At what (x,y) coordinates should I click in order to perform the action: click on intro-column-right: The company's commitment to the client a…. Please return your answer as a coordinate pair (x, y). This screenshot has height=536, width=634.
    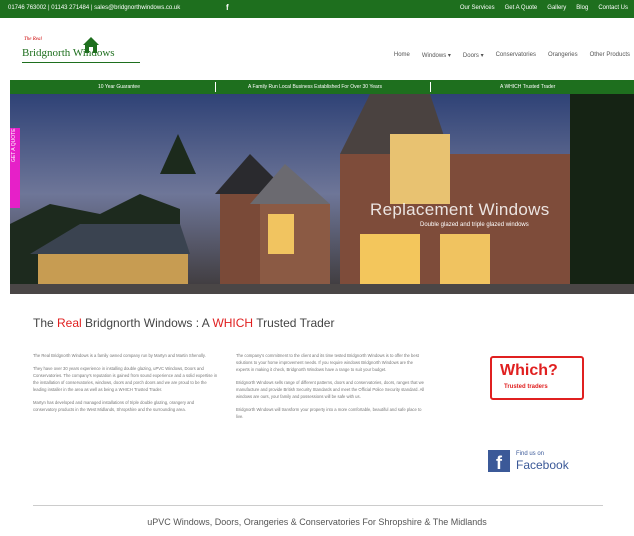
    Looking at the image, I should click on (331, 389).